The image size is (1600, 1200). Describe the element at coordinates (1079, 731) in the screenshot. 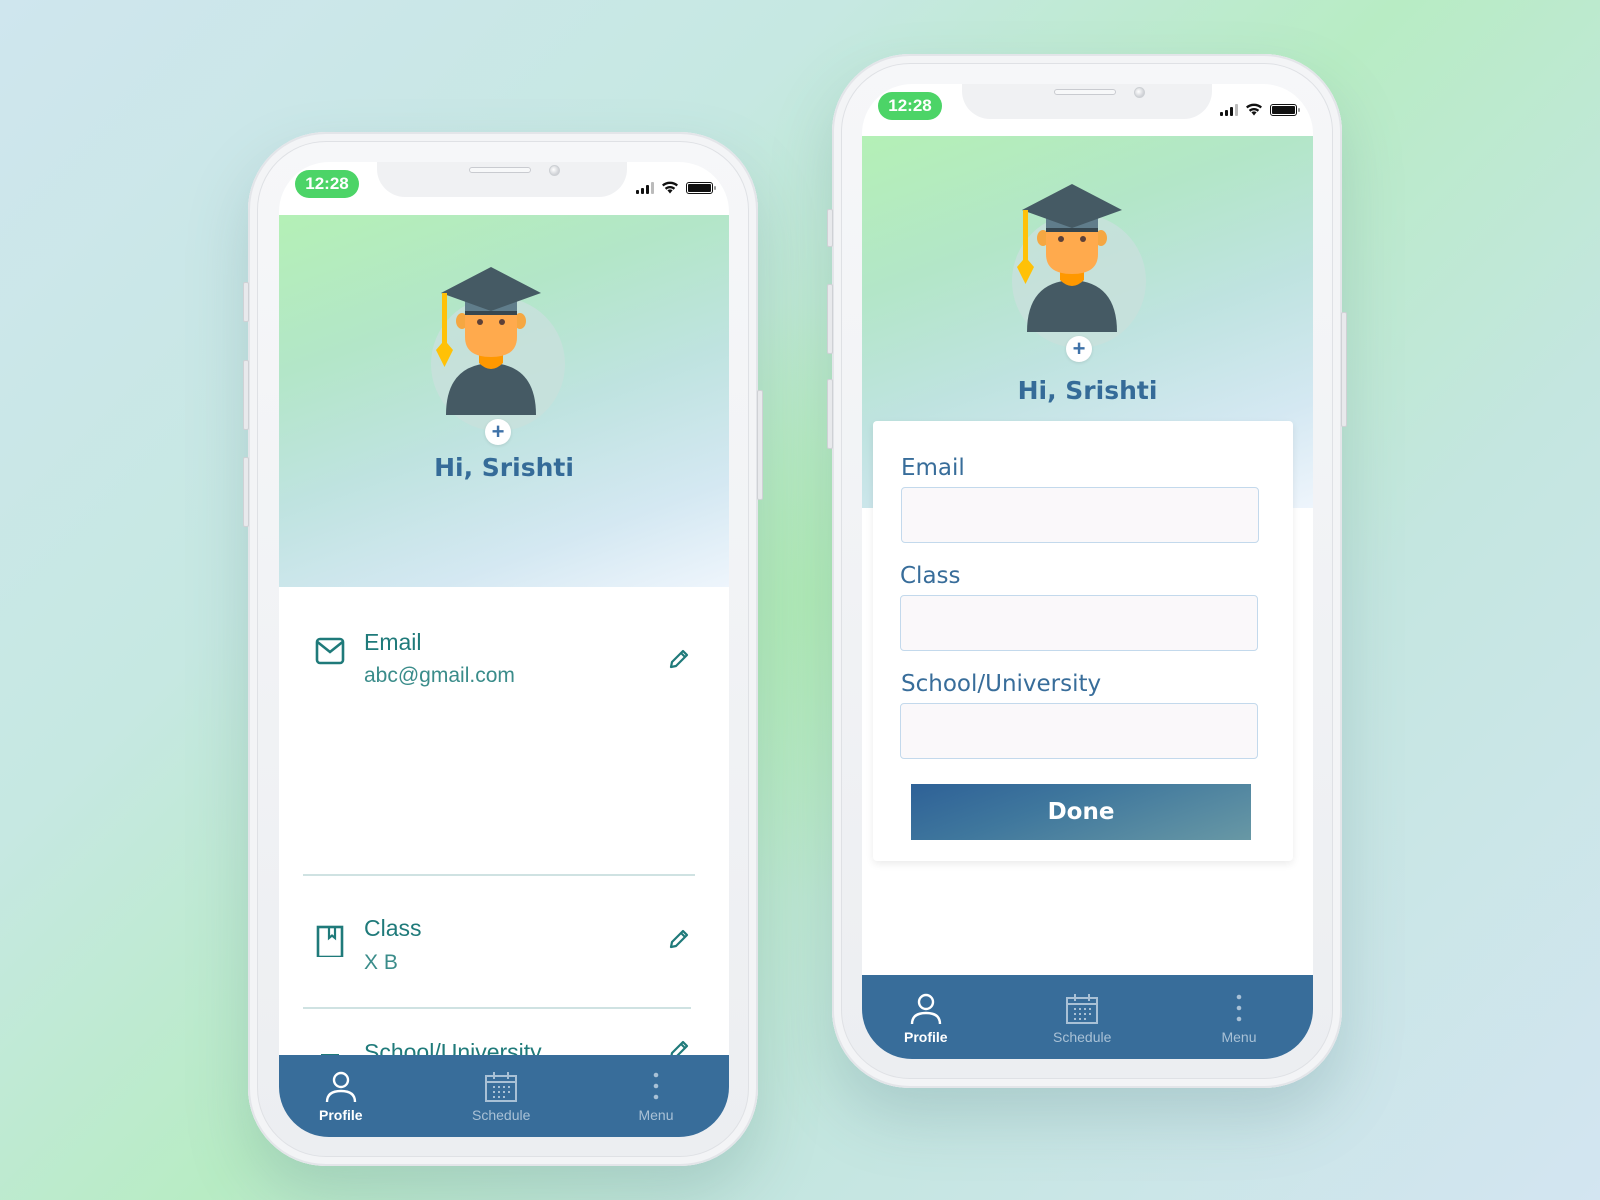

I see `school-input` at that location.